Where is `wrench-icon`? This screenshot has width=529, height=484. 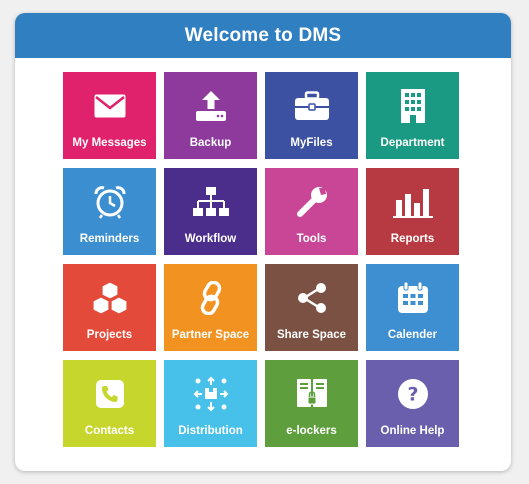
wrench-icon is located at coordinates (311, 202).